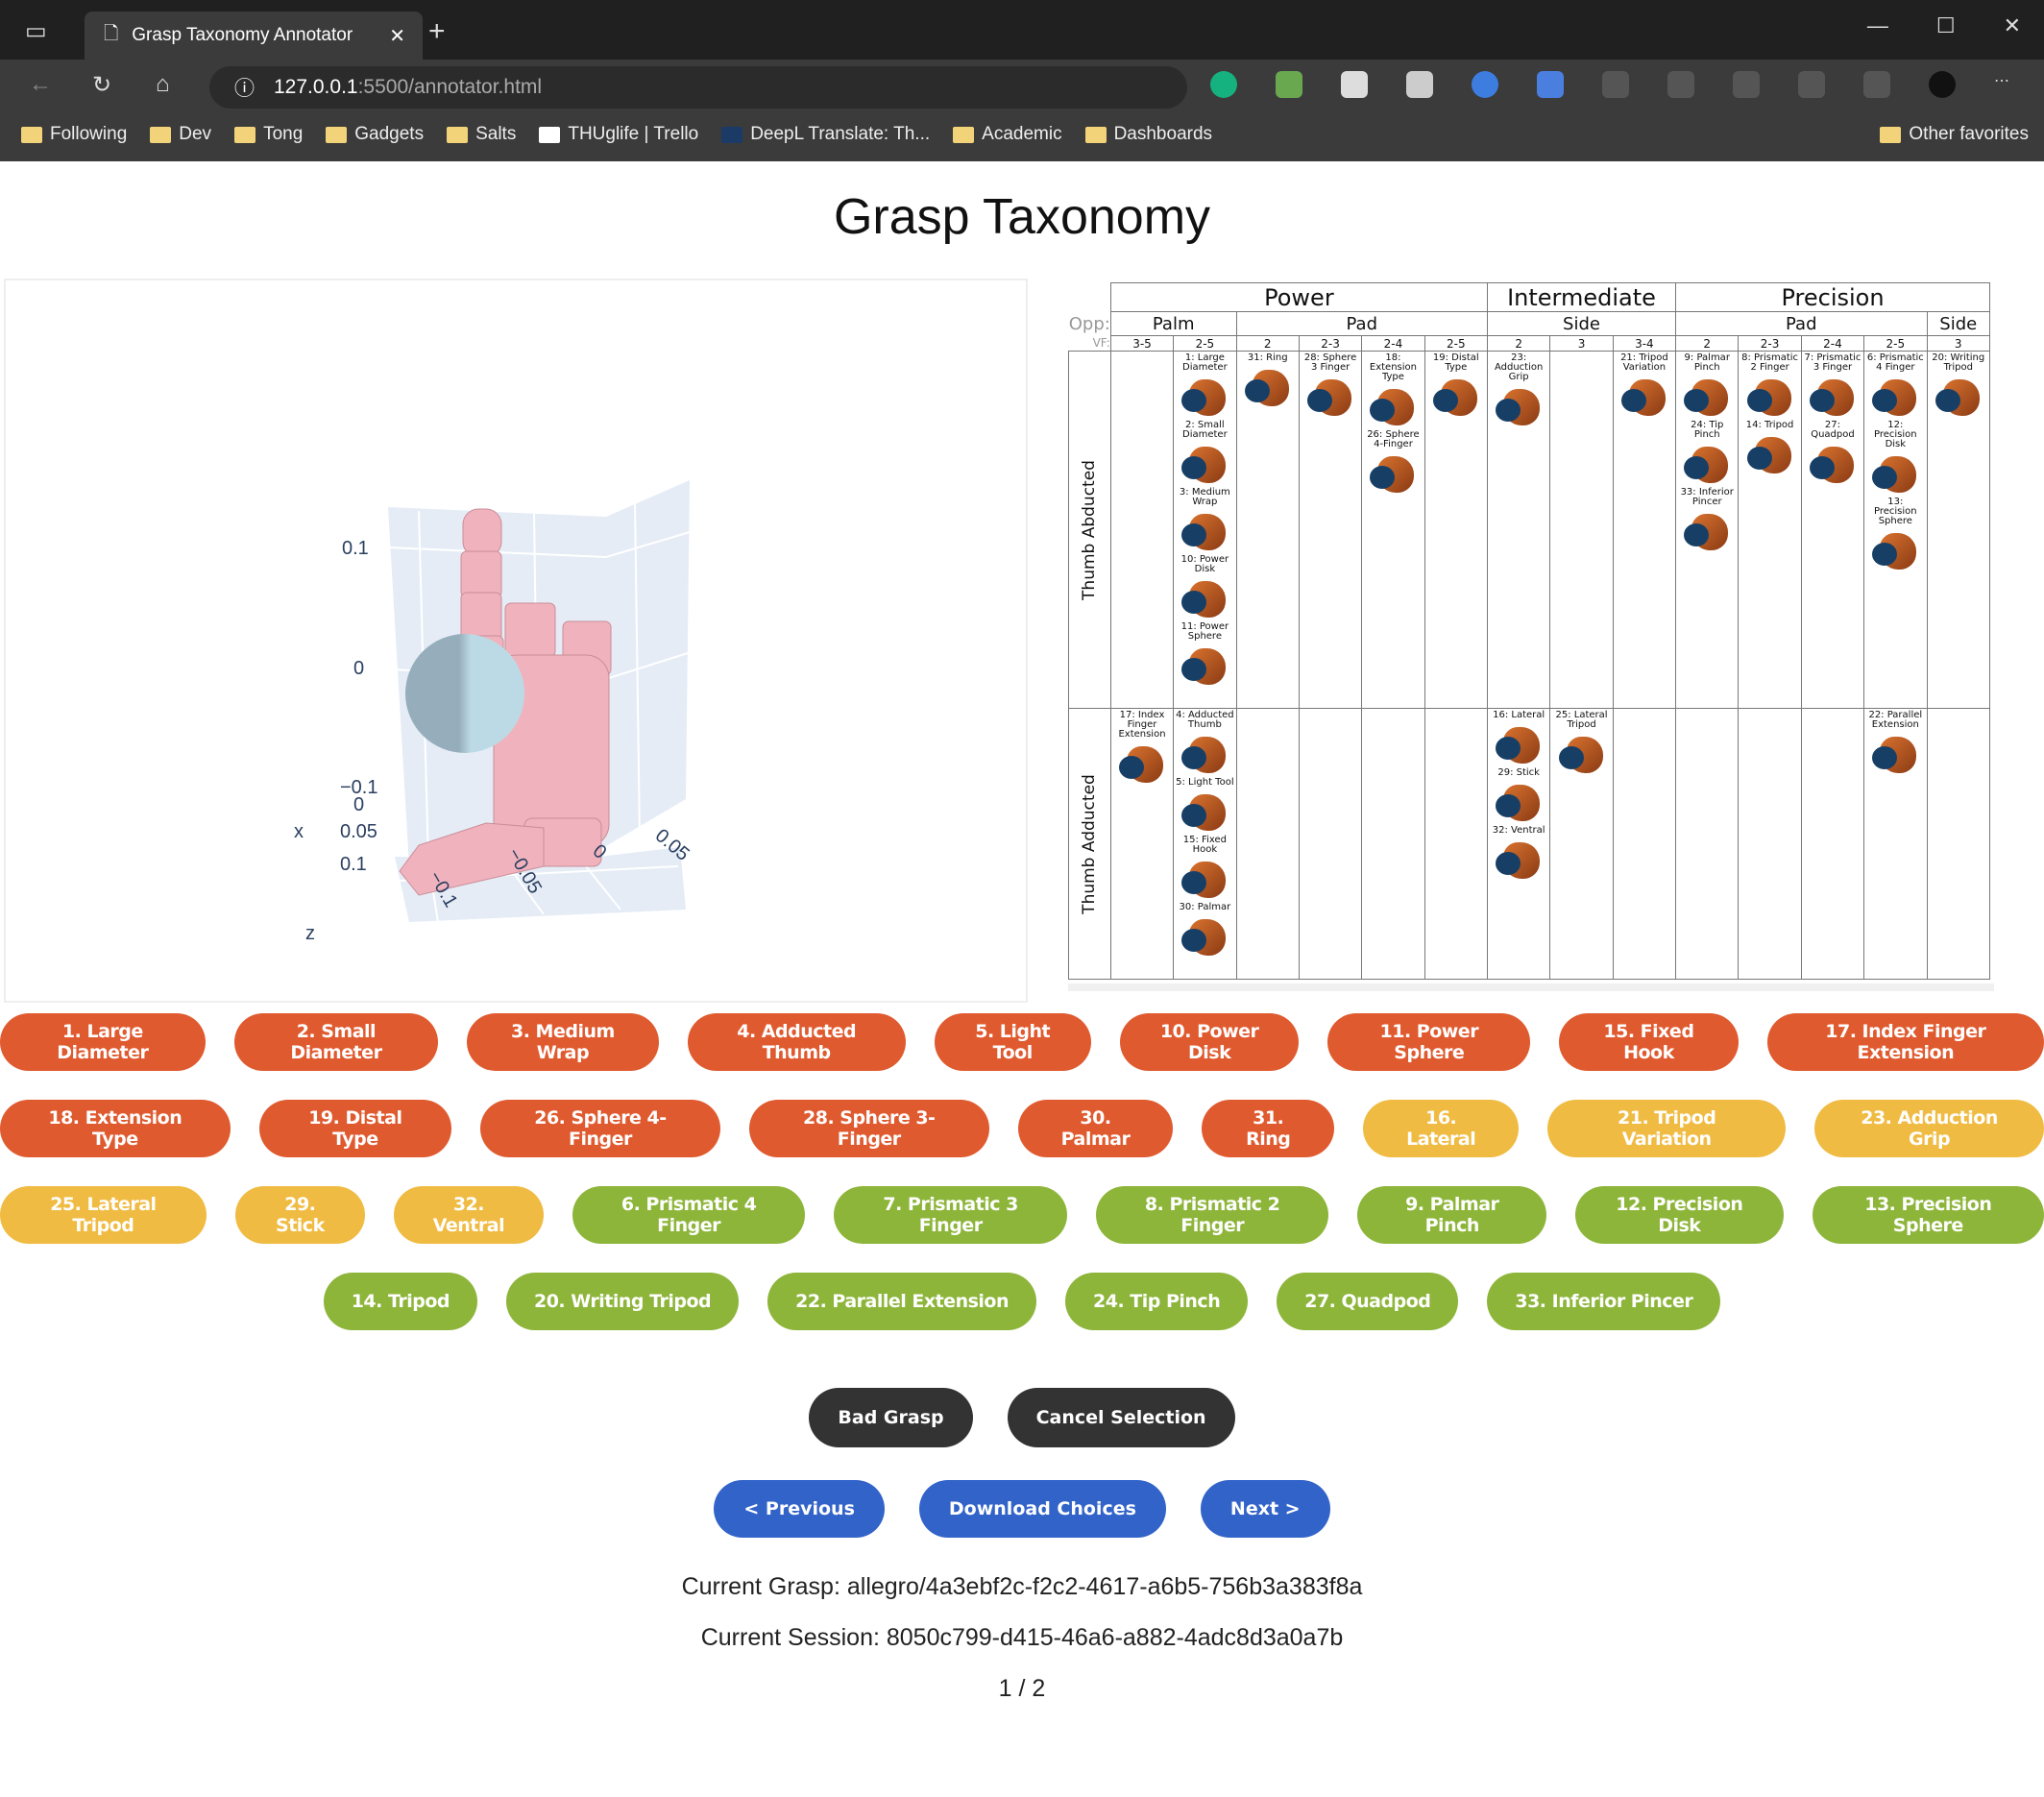 Image resolution: width=2044 pixels, height=1797 pixels. Describe the element at coordinates (1452, 1215) in the screenshot. I see `grasp-button: 9. Palmar Pinch` at that location.